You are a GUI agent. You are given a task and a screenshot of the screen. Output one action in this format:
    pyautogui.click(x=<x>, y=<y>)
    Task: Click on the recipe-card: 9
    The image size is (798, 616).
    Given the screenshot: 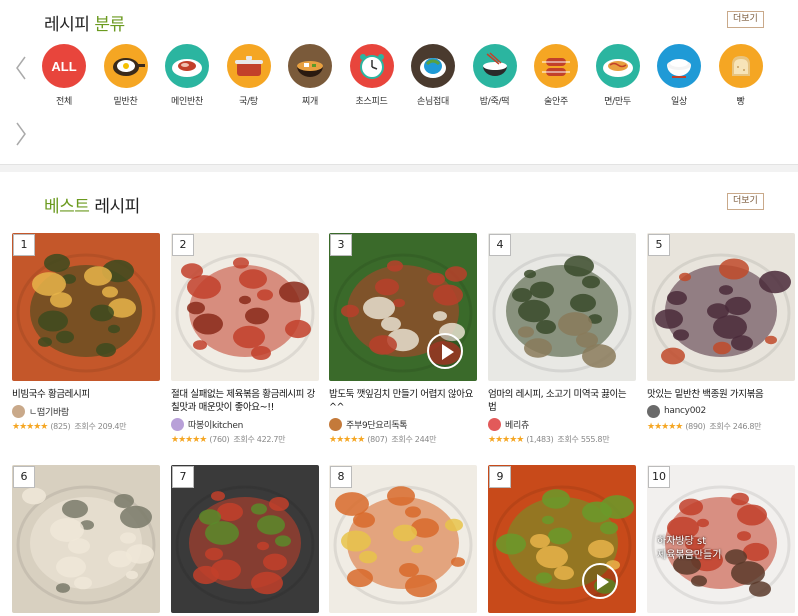 What is the action you would take?
    pyautogui.click(x=562, y=539)
    